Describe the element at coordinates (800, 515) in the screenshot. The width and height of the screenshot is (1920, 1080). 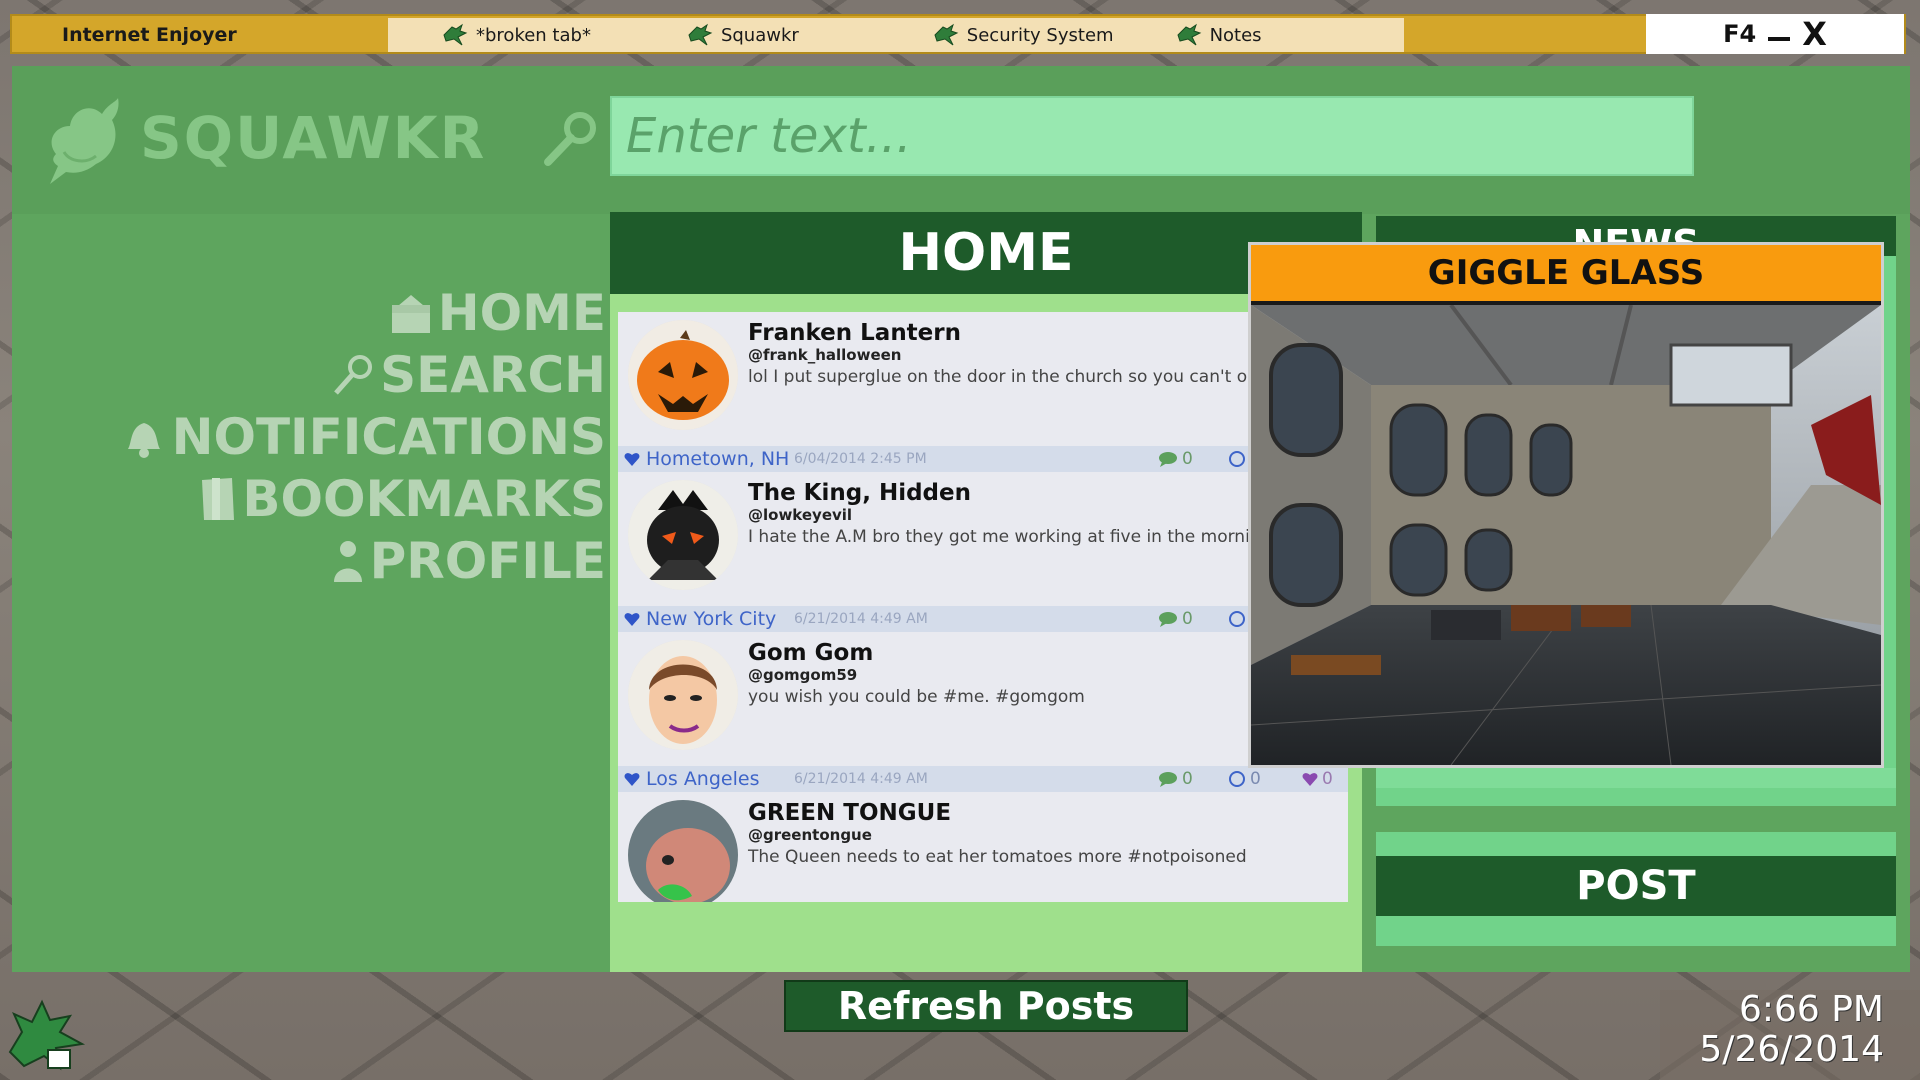
I see `post-author-handle: @lowkeyevil` at that location.